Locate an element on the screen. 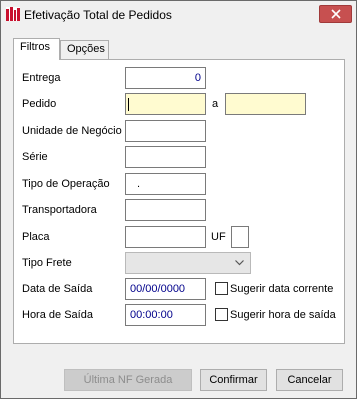 The height and width of the screenshot is (399, 357). tipo-frete-label: Tipo Frete is located at coordinates (47, 263).